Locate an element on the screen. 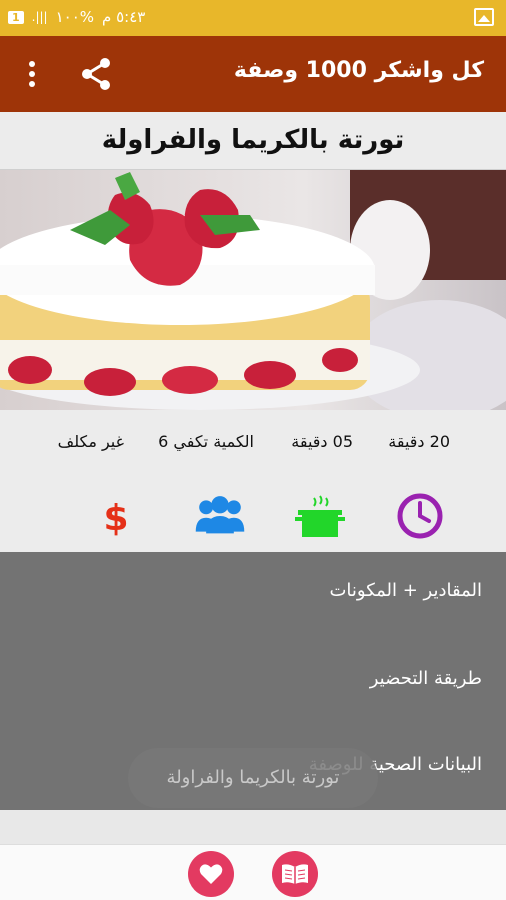  spacer is located at coordinates (253, 827).